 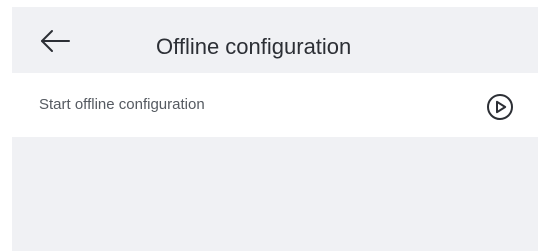 I want to click on start-offline-configuration-label: Start offline configuration, so click(x=122, y=104).